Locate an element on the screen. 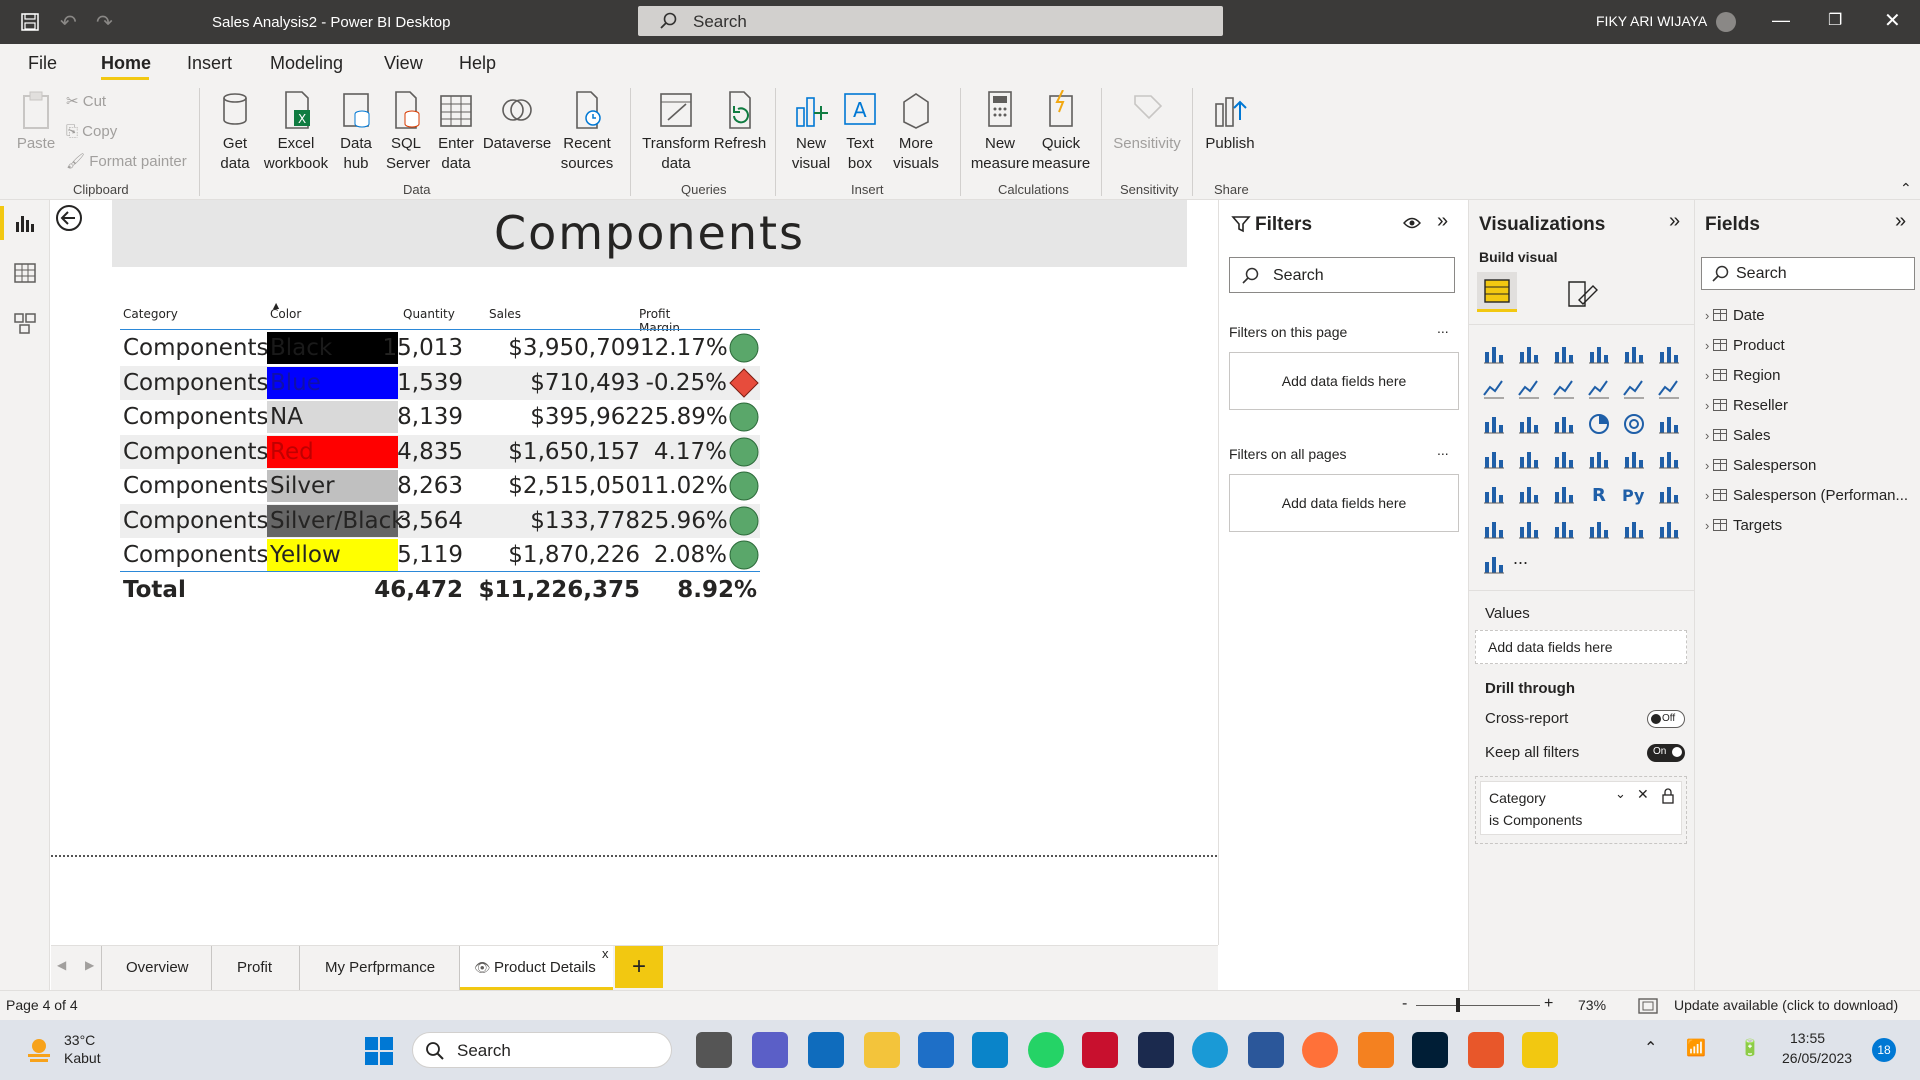  sql-server-button: SQL Server is located at coordinates (408, 132).